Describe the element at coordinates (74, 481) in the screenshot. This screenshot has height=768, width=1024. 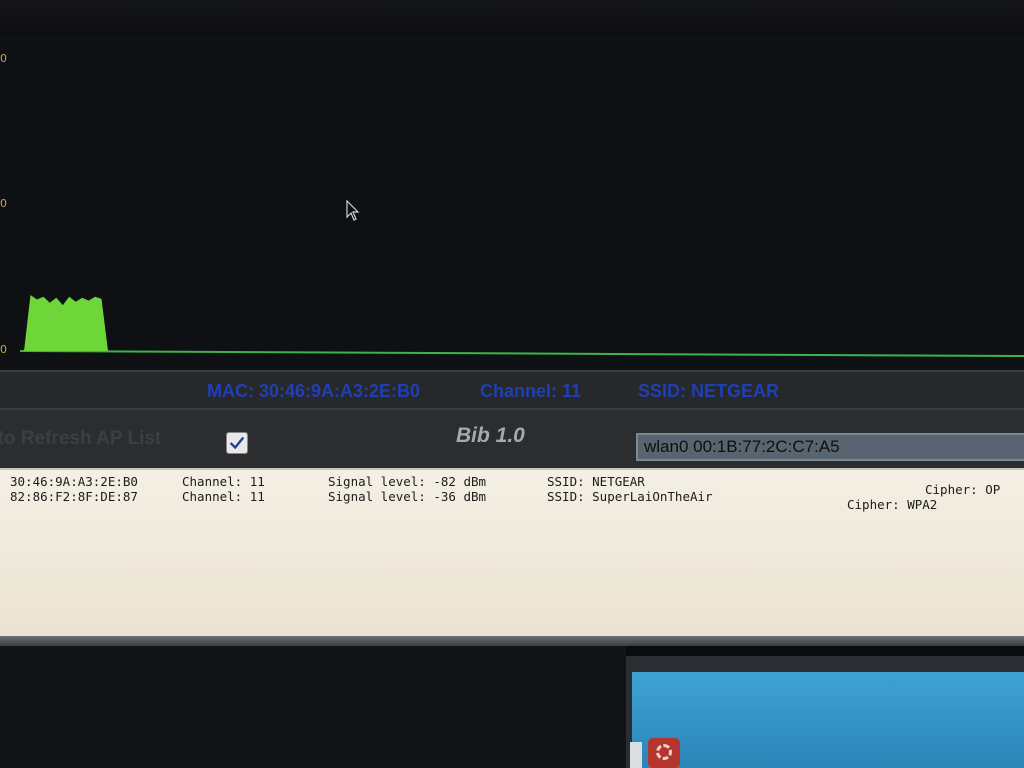
I see `ap-mac: 30:46:9A:A3:2E:B0` at that location.